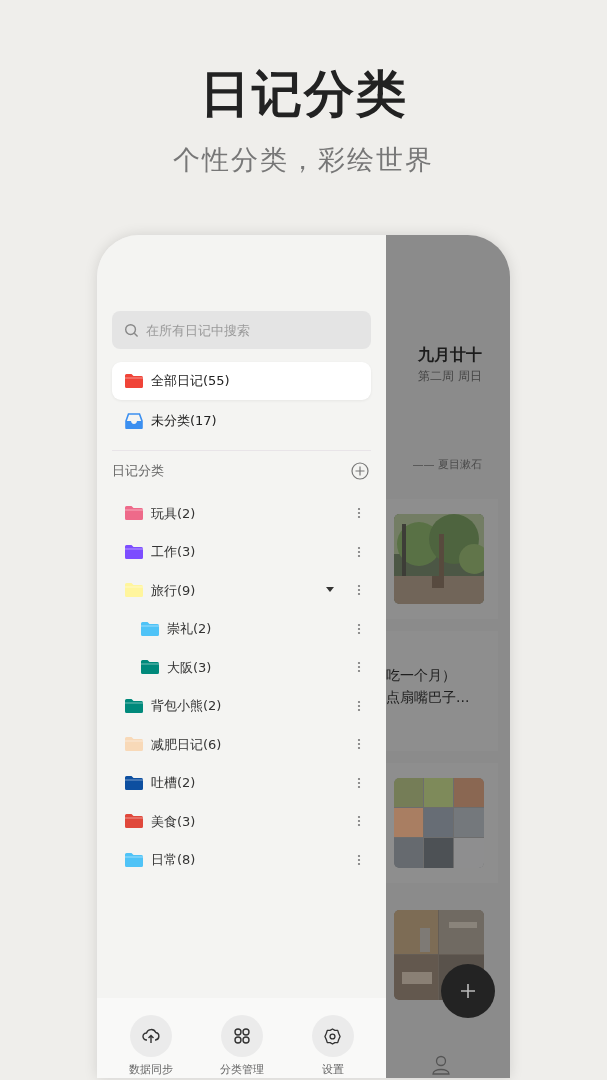  I want to click on cloud-upload-icon, so click(150, 1036).